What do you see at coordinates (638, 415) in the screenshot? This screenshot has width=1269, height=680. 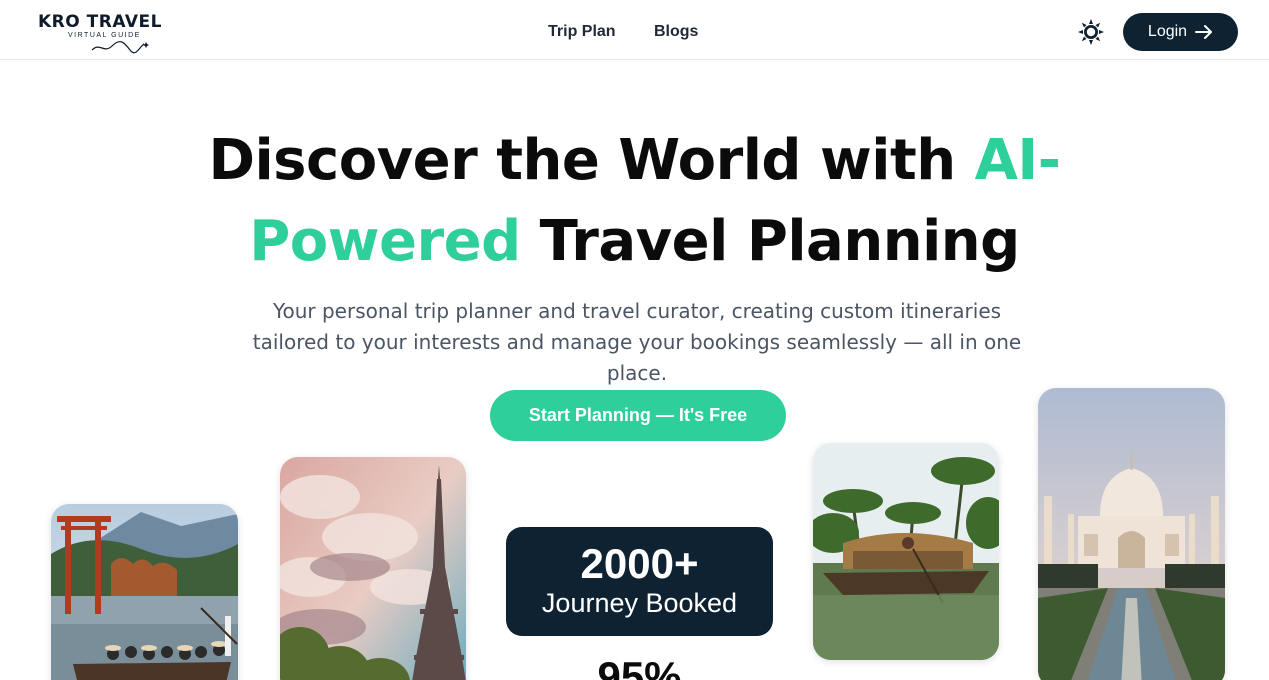 I see `start-planning-button: Start Planning — It's Free` at bounding box center [638, 415].